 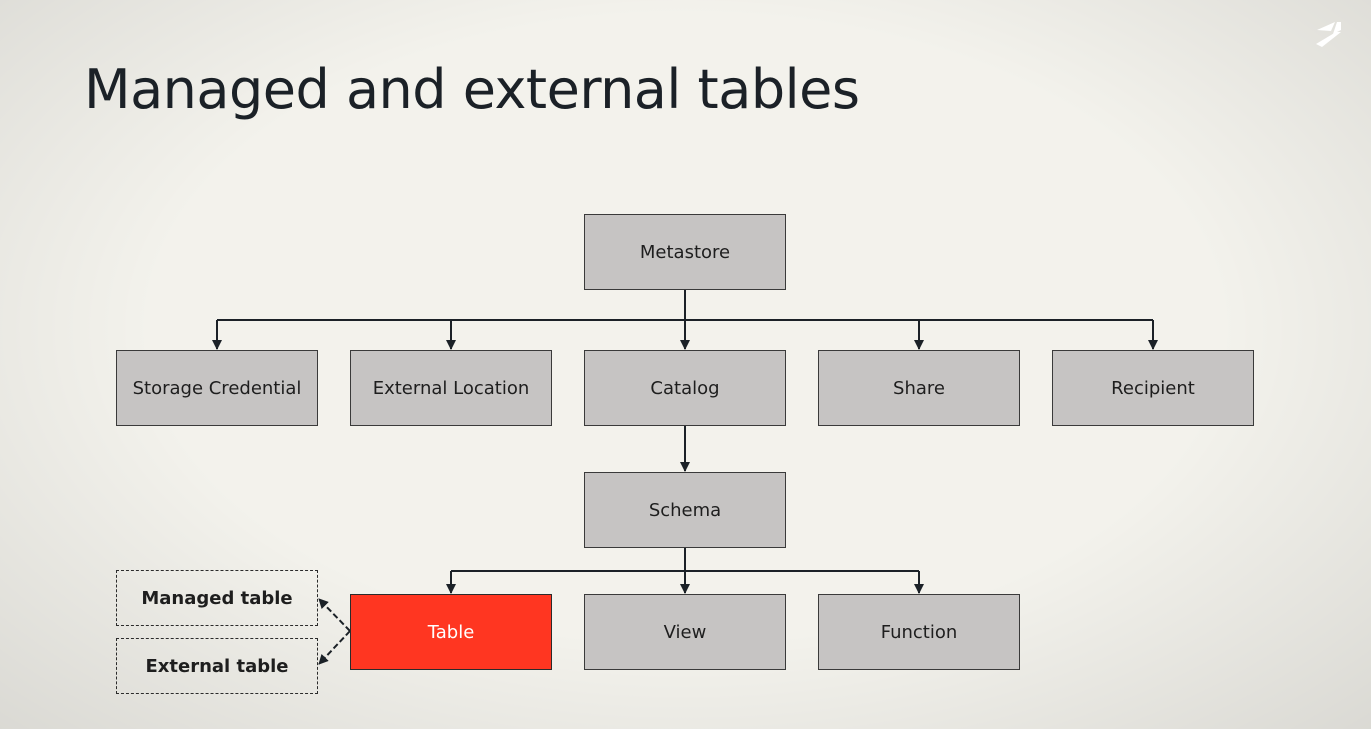 I want to click on node-storage-credential: Storage Credential, so click(x=217, y=388).